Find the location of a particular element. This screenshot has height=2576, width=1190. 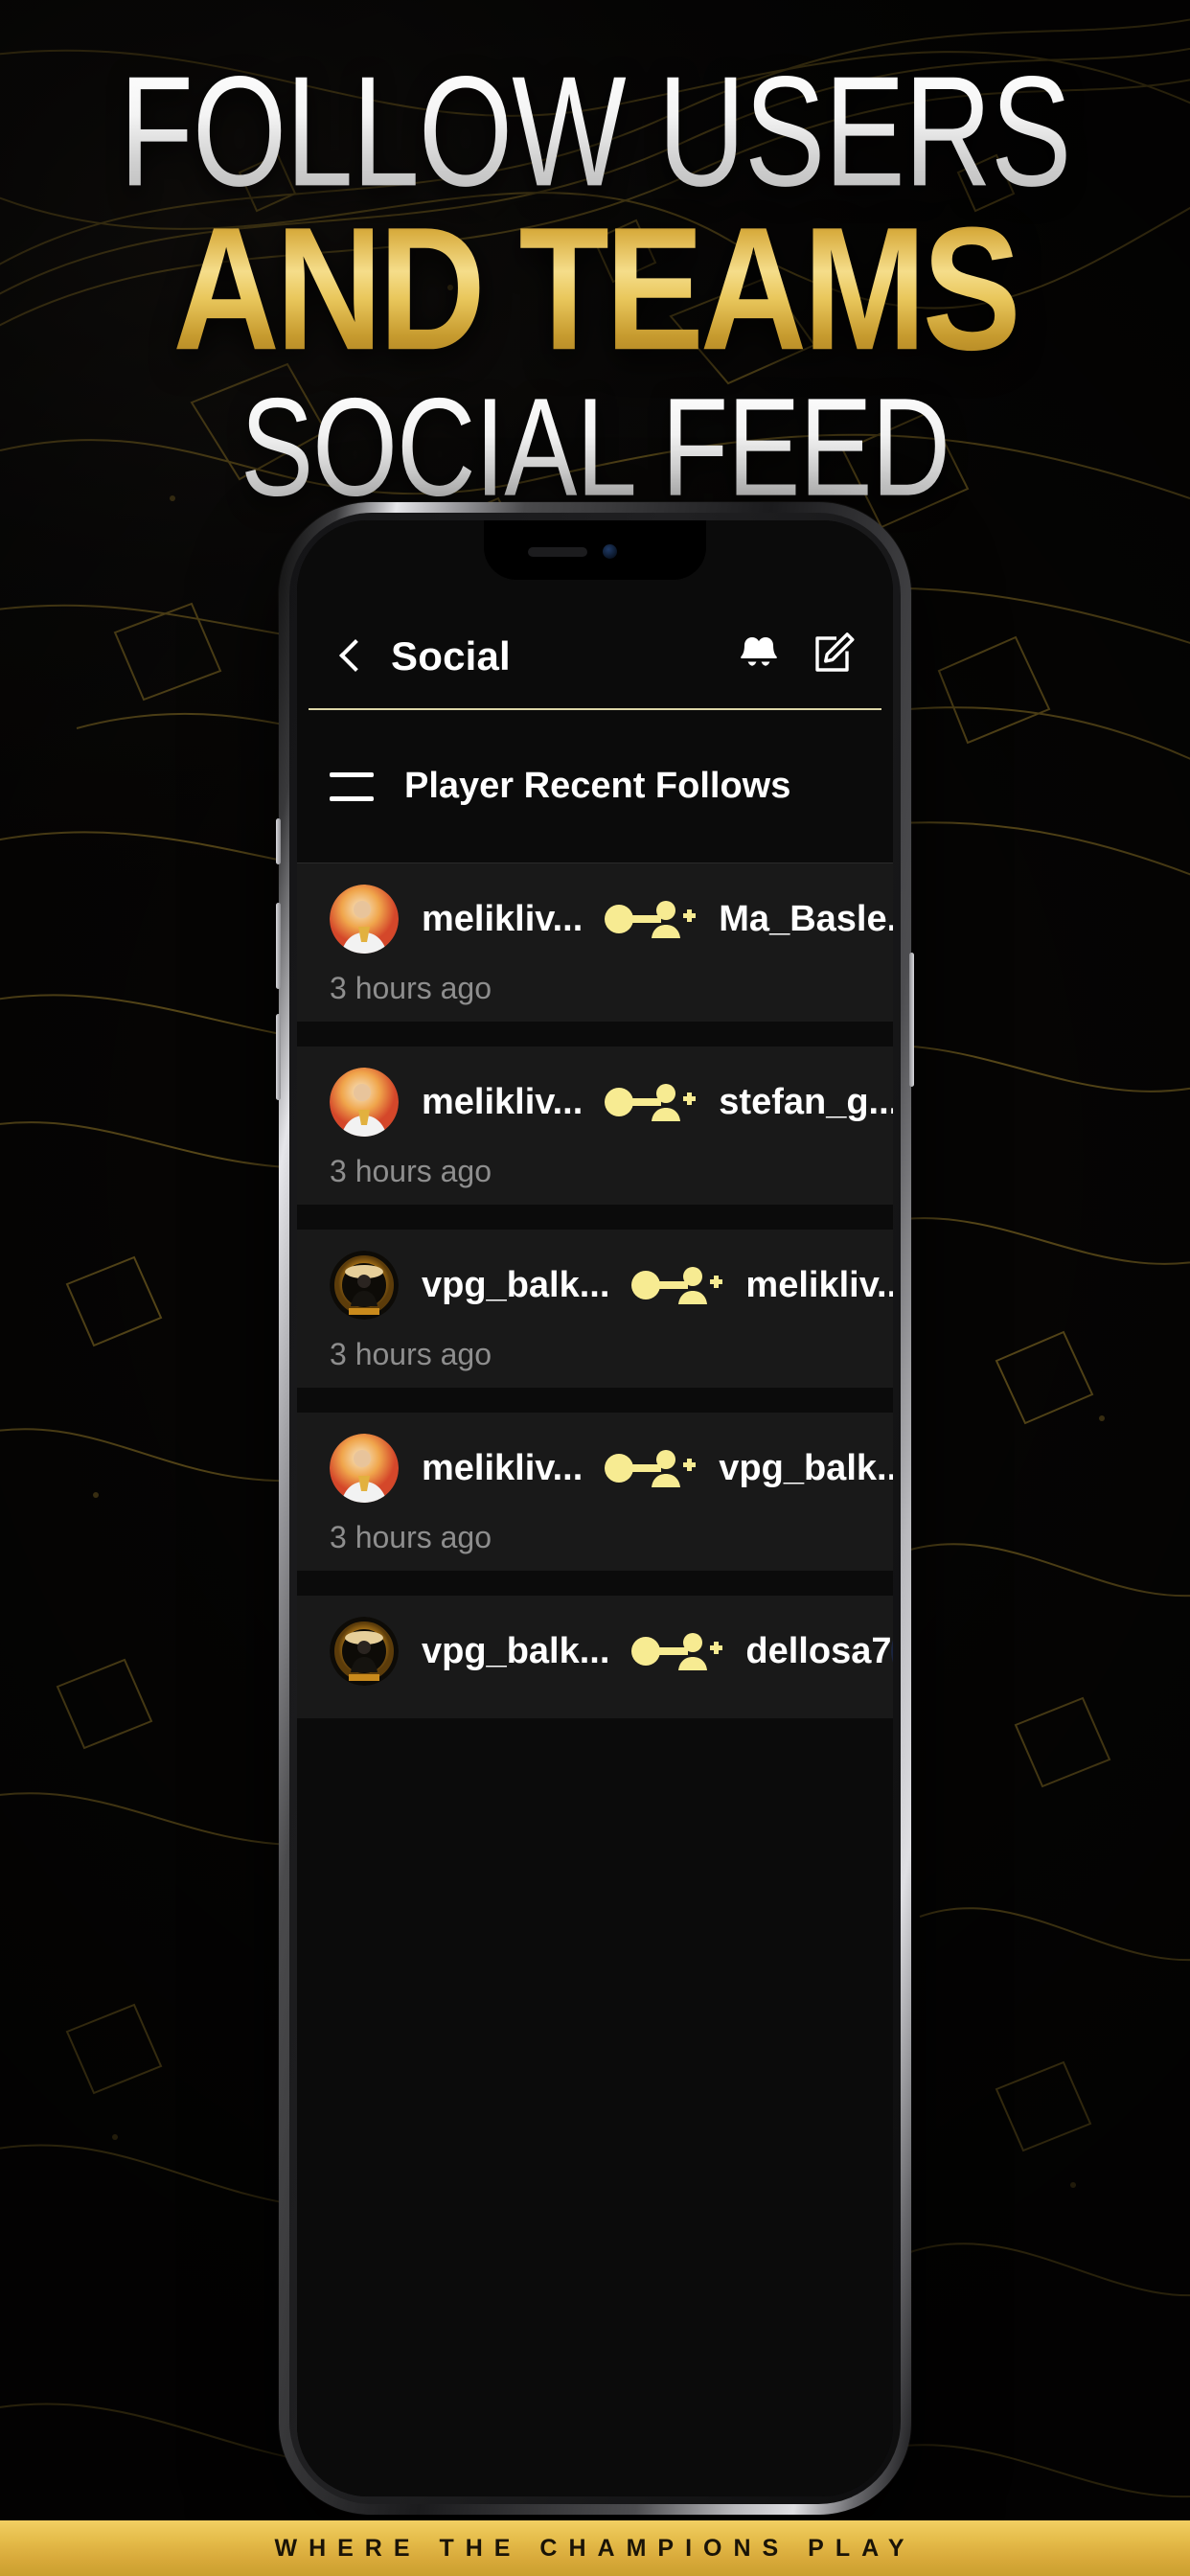

headline-line-1: FOLLOW USERS is located at coordinates (595, 132).